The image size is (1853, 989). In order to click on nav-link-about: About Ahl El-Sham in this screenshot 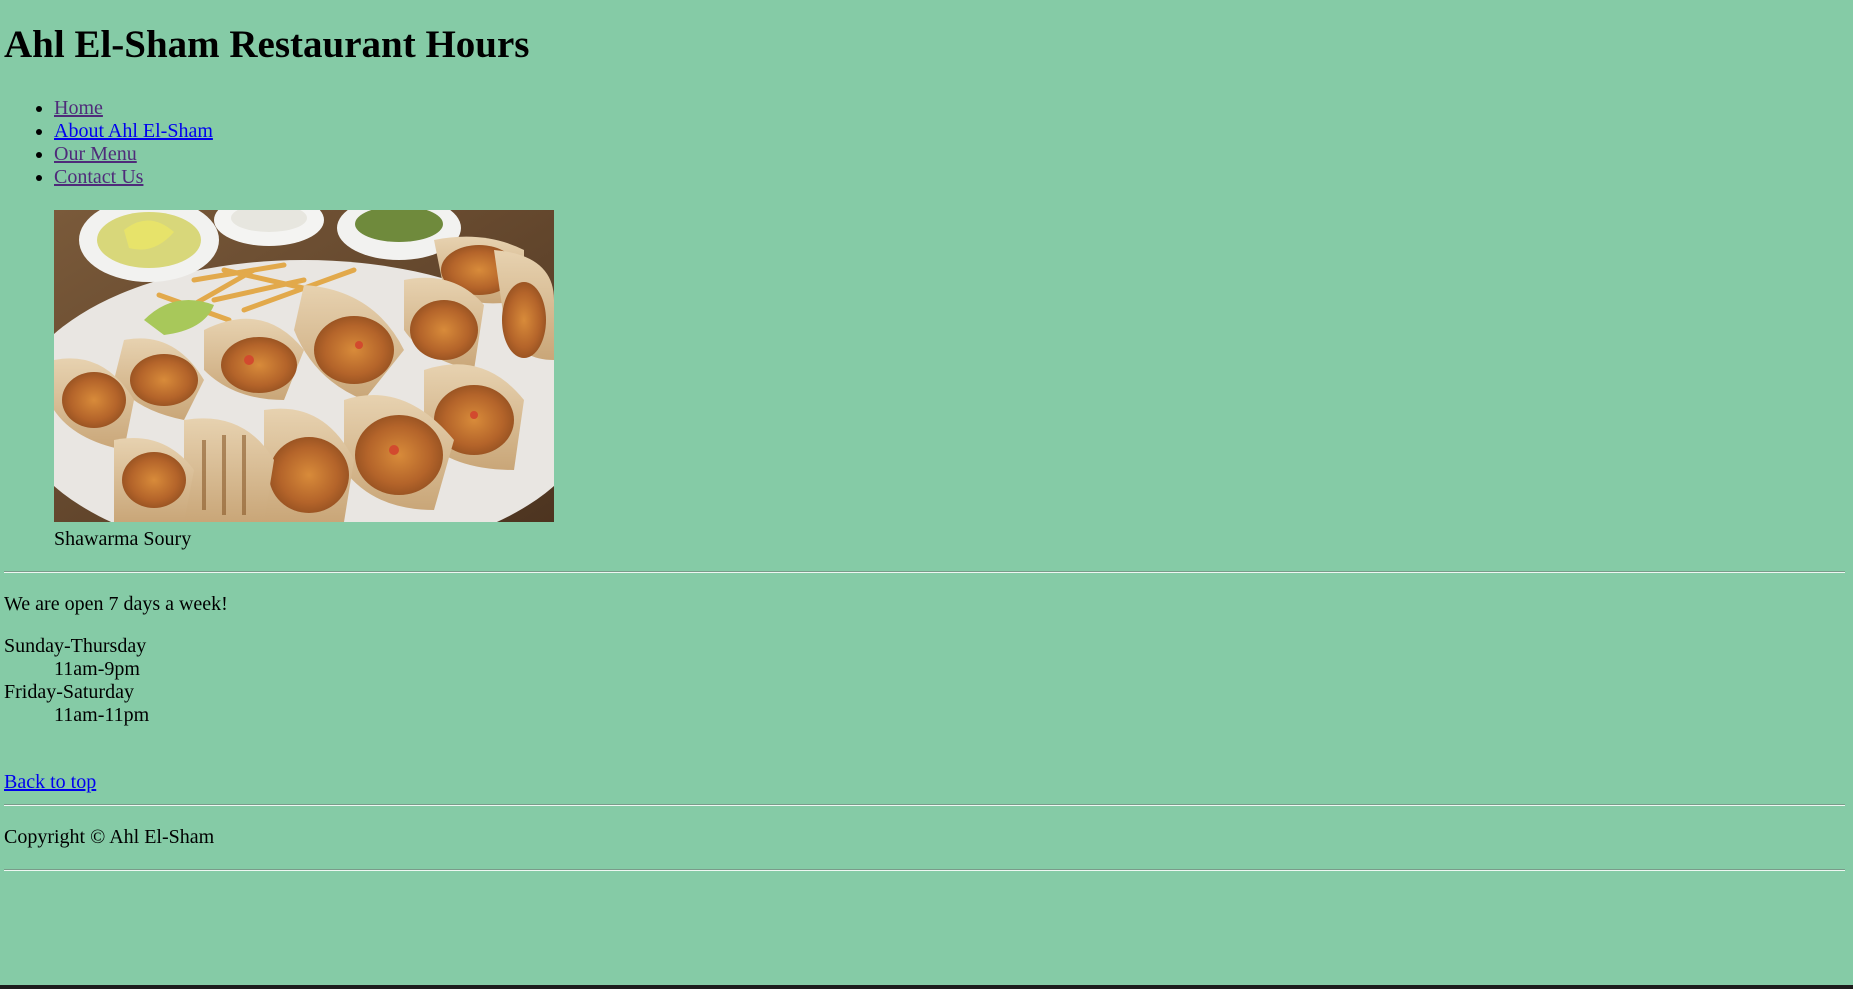, I will do `click(133, 131)`.